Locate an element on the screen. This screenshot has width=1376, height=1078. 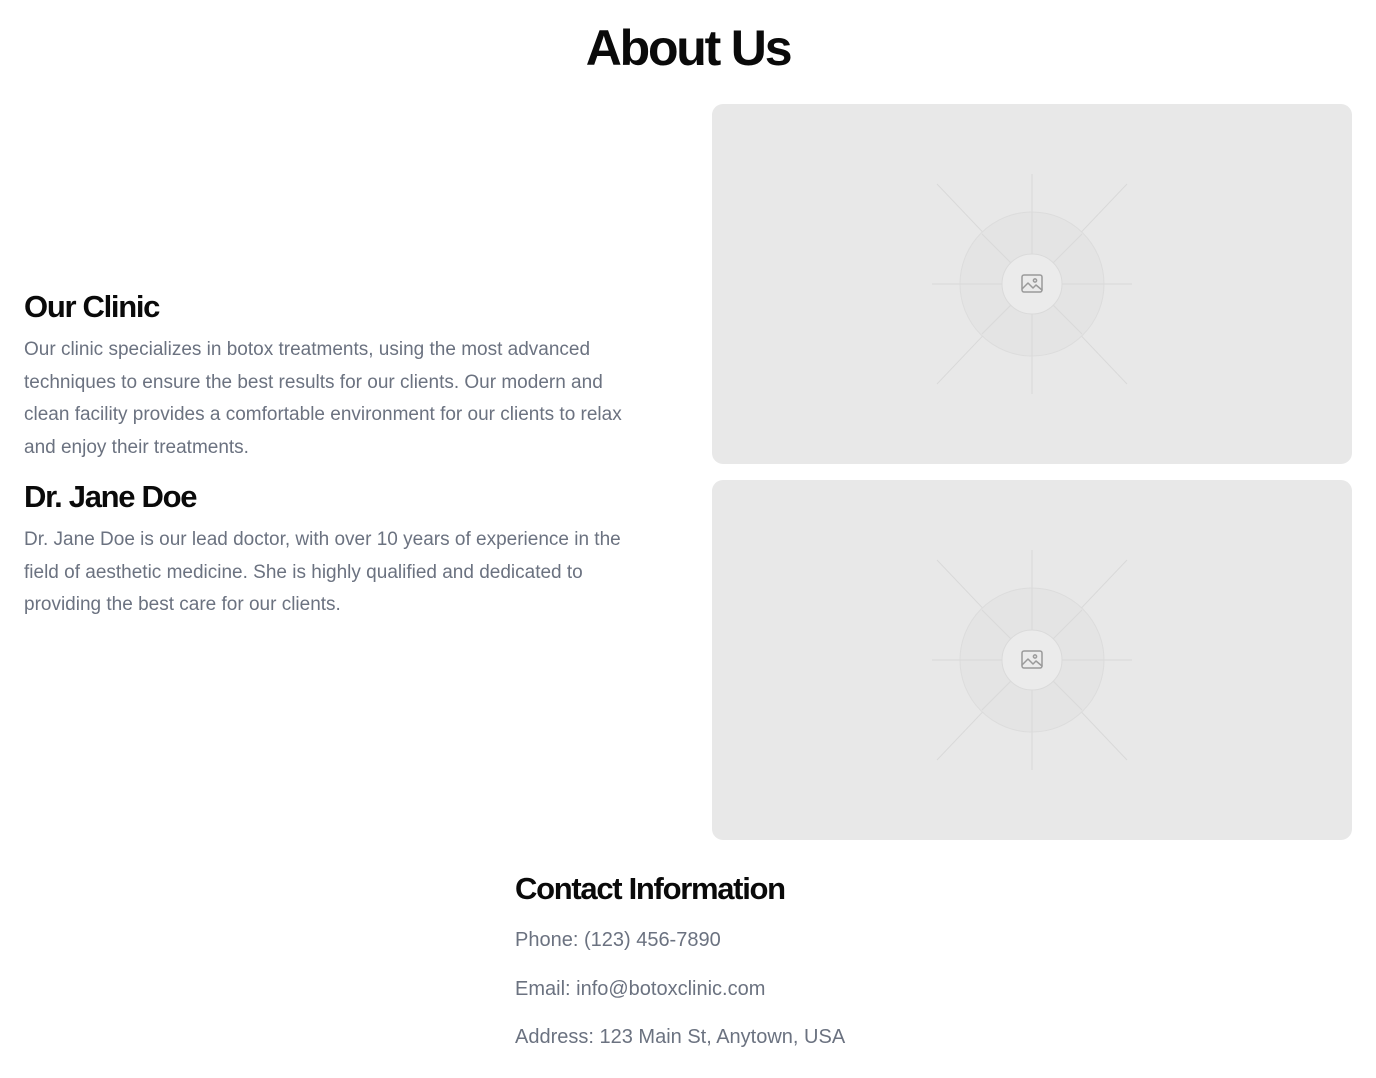
doctor-heading: Dr. Jane Doe is located at coordinates (111, 496).